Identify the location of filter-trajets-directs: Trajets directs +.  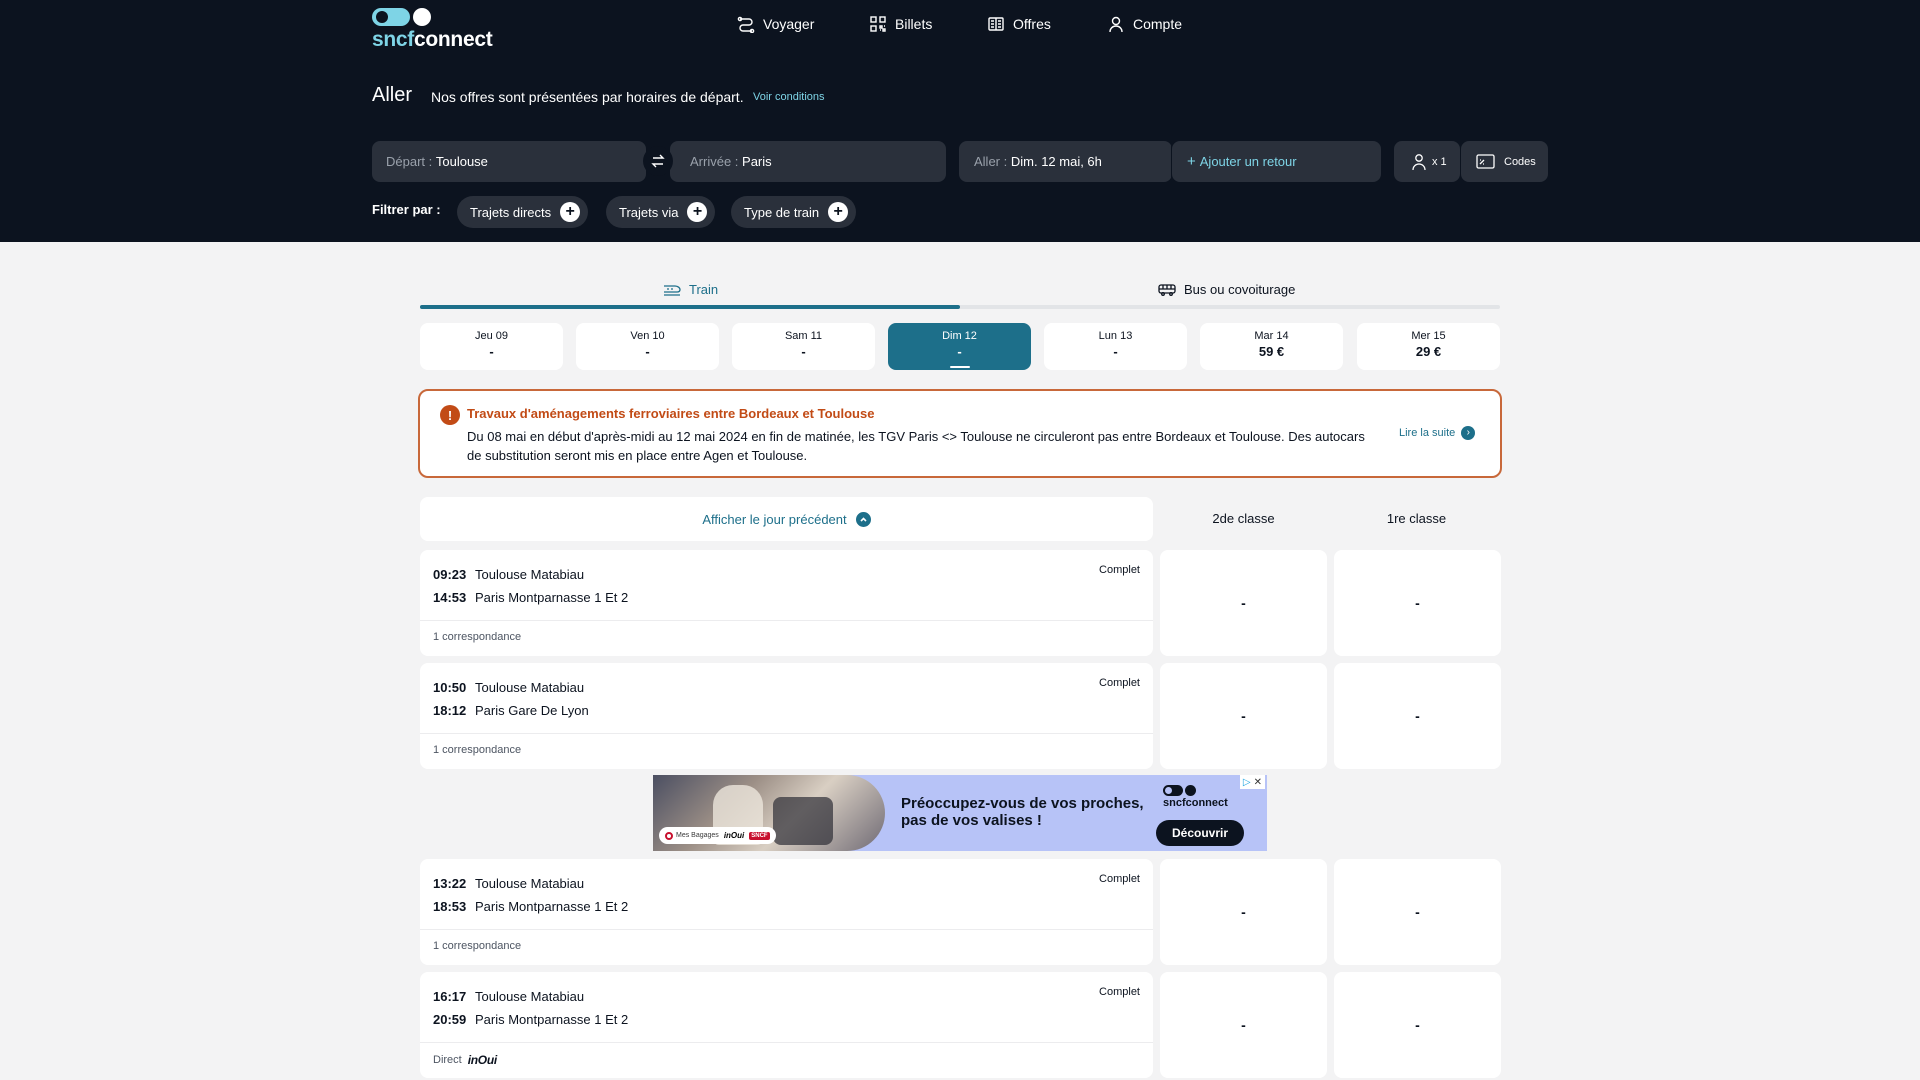
(523, 212).